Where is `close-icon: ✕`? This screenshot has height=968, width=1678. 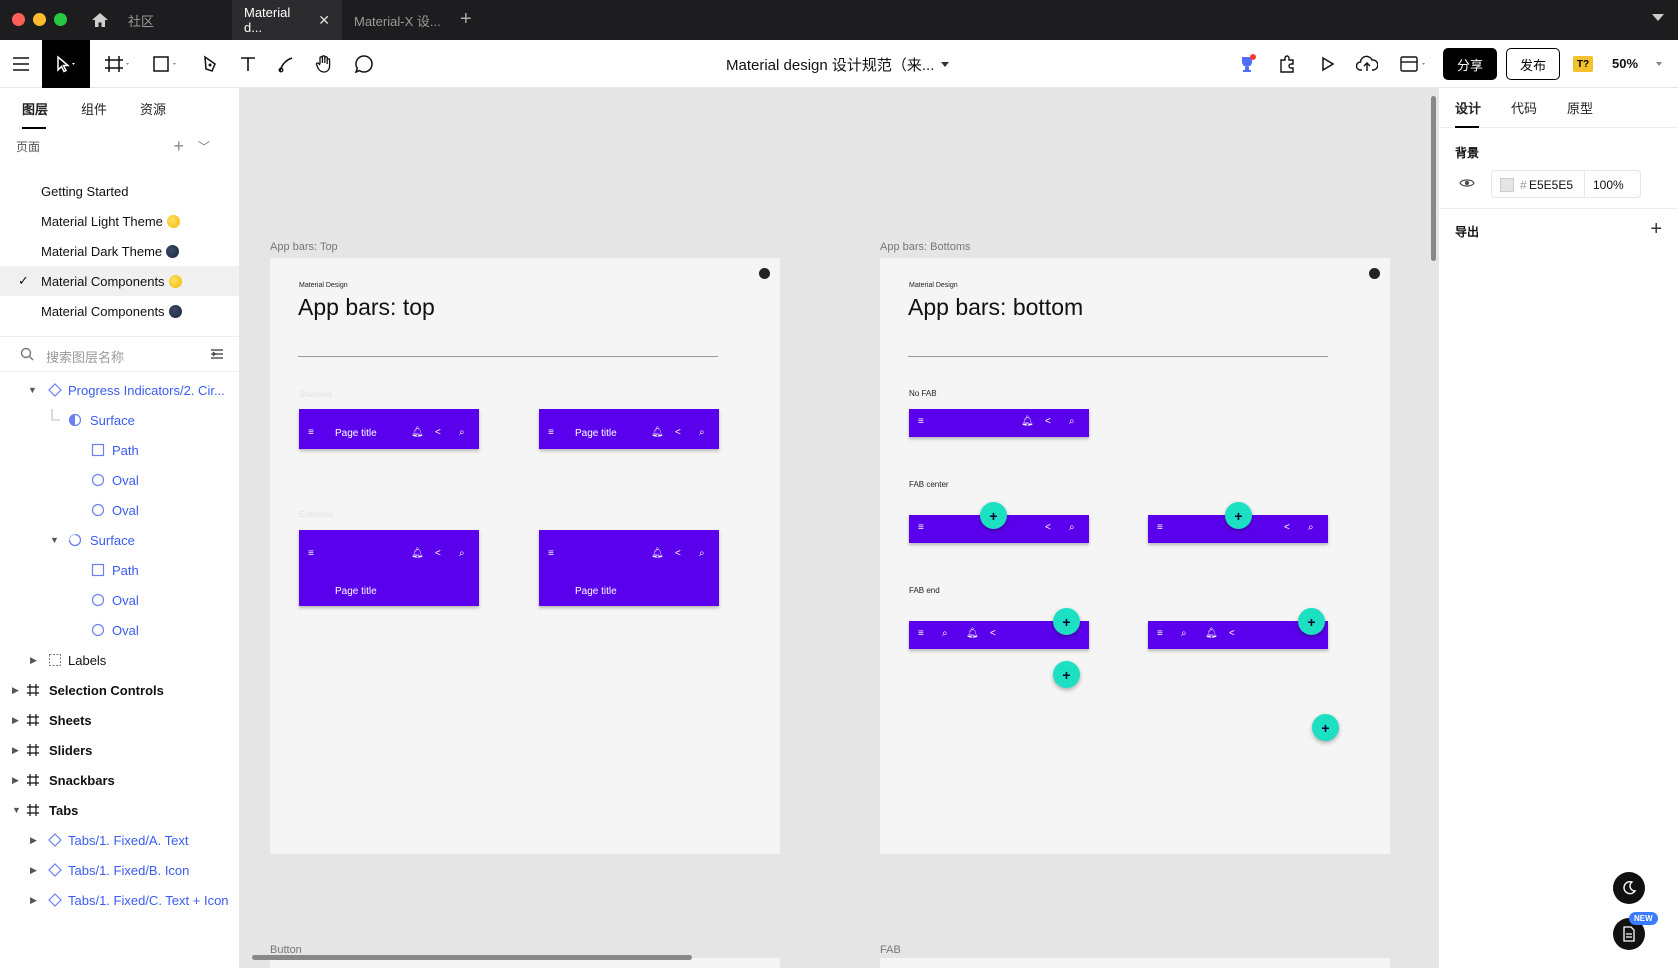 close-icon: ✕ is located at coordinates (324, 20).